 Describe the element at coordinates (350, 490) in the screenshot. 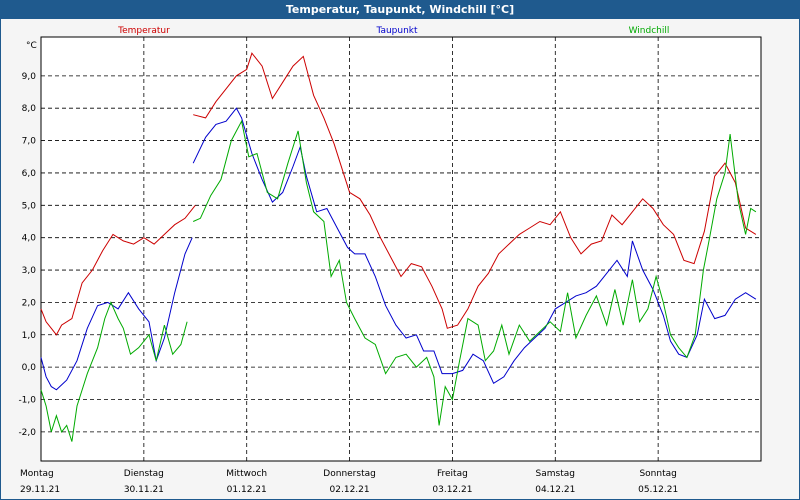

I see `x-tick-date: 02.12.21` at that location.